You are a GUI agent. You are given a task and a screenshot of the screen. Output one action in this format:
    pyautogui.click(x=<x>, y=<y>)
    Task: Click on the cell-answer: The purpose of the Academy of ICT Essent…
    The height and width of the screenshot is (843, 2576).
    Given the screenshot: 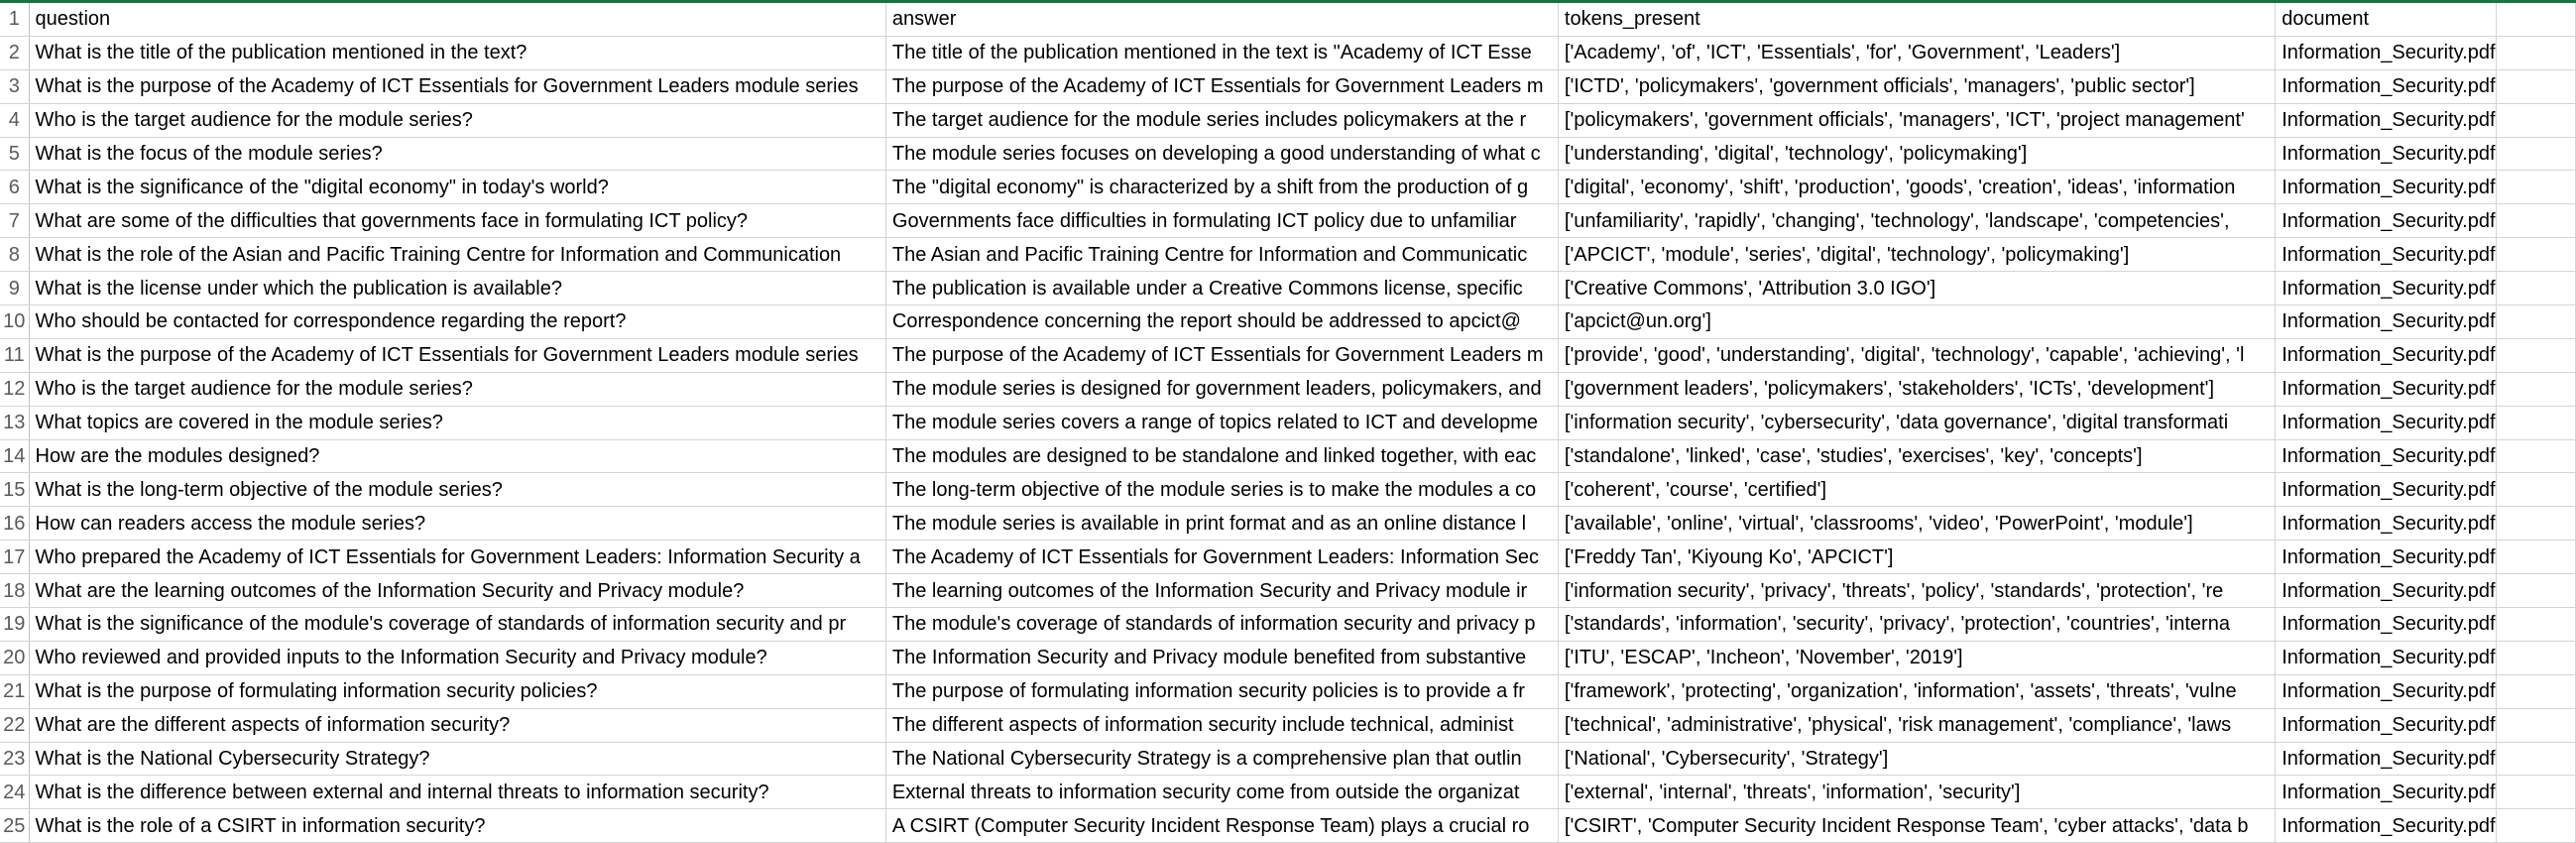 What is the action you would take?
    pyautogui.click(x=1222, y=87)
    